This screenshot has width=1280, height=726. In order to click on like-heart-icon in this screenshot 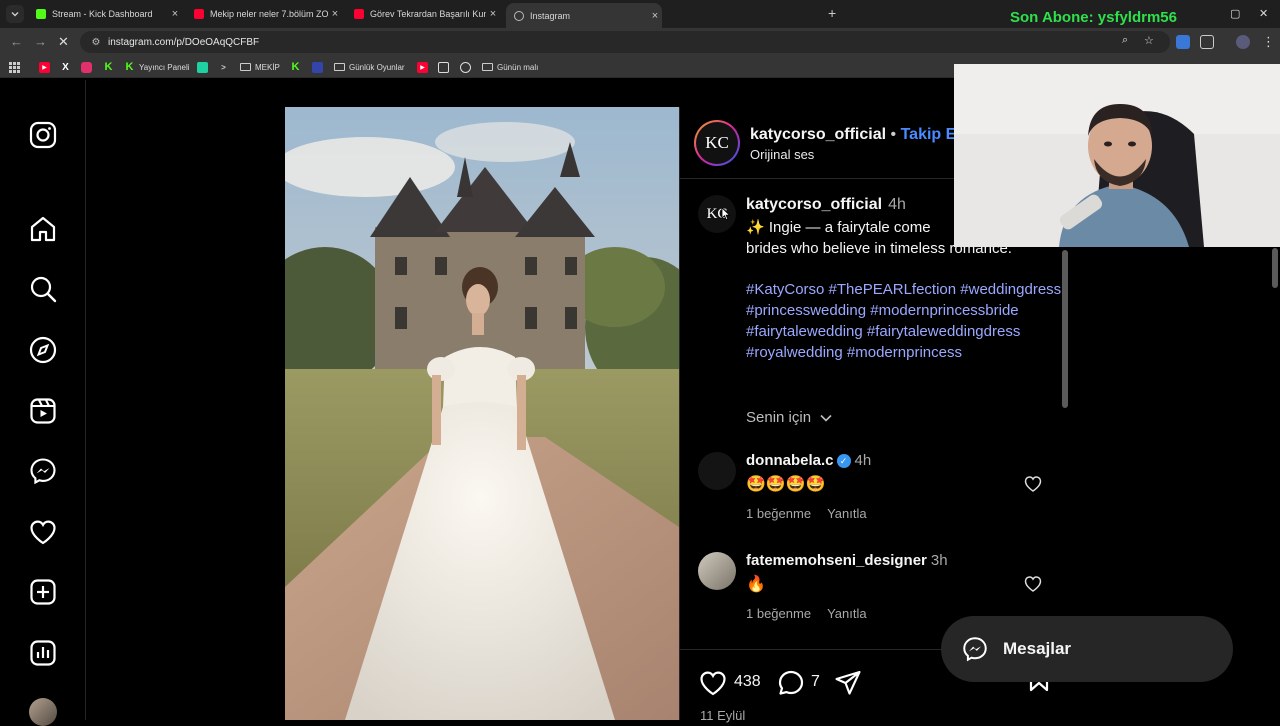, I will do `click(713, 683)`.